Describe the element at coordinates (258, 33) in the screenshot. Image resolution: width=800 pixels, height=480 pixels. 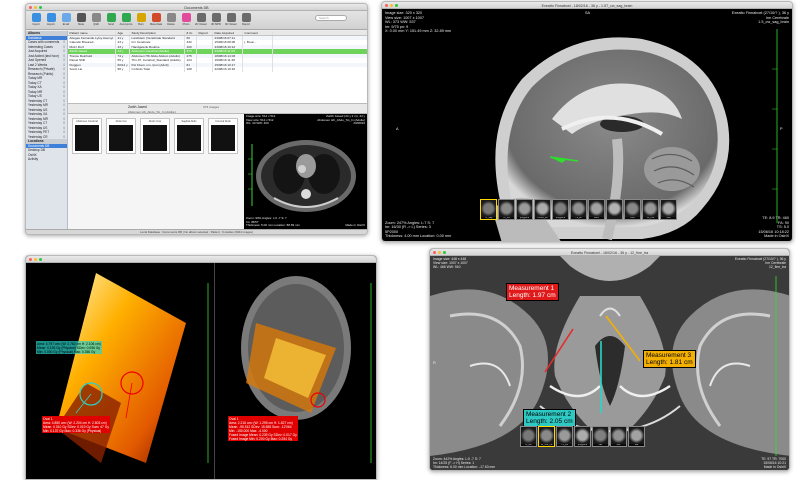
I see `column-header: Comment` at that location.